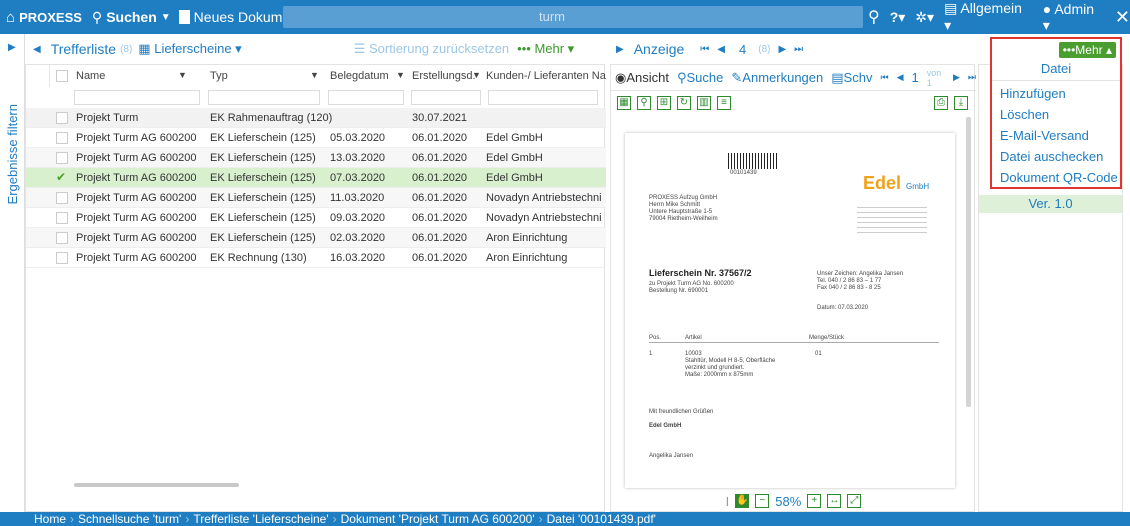 Image resolution: width=1130 pixels, height=526 pixels. What do you see at coordinates (762, 501) in the screenshot?
I see `zoom-out-icon: −` at bounding box center [762, 501].